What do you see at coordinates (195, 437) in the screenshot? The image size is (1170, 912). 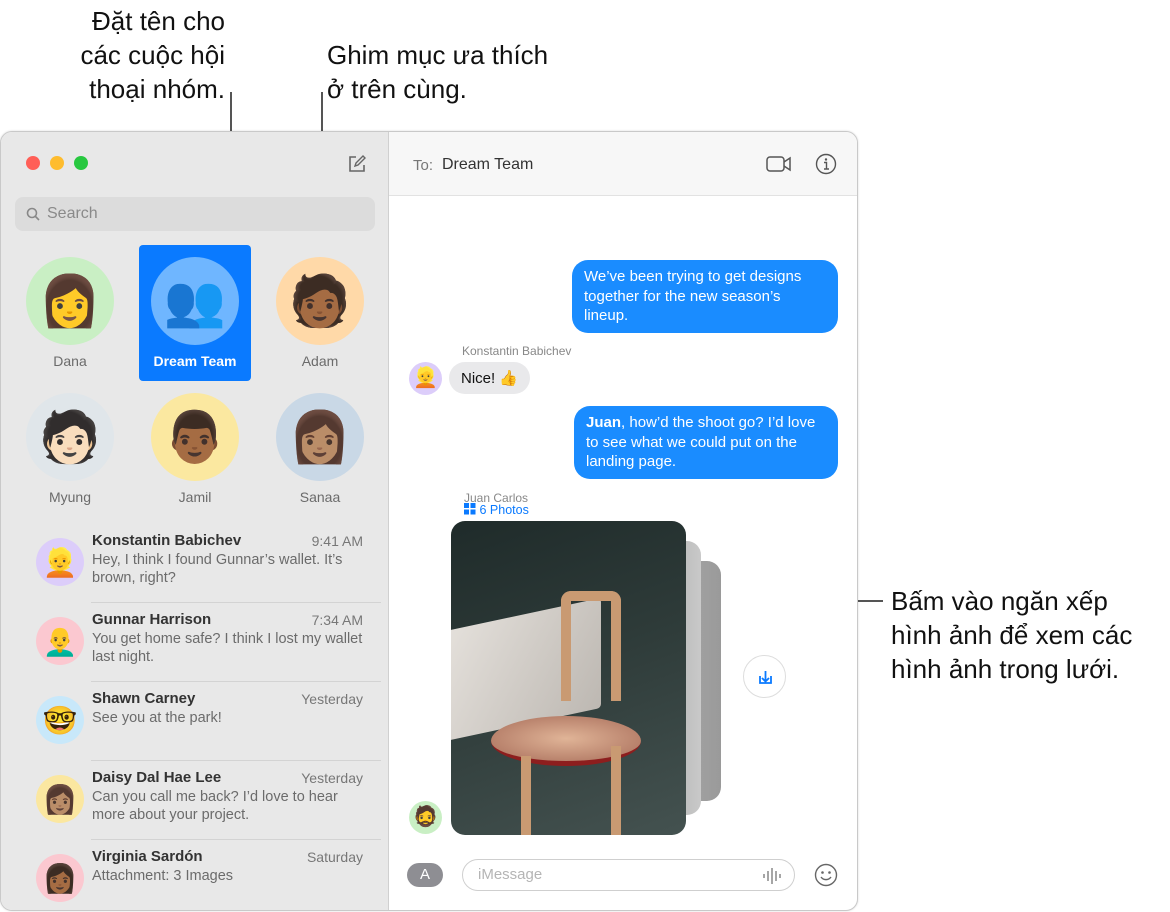 I see `avatar: 👨🏾` at bounding box center [195, 437].